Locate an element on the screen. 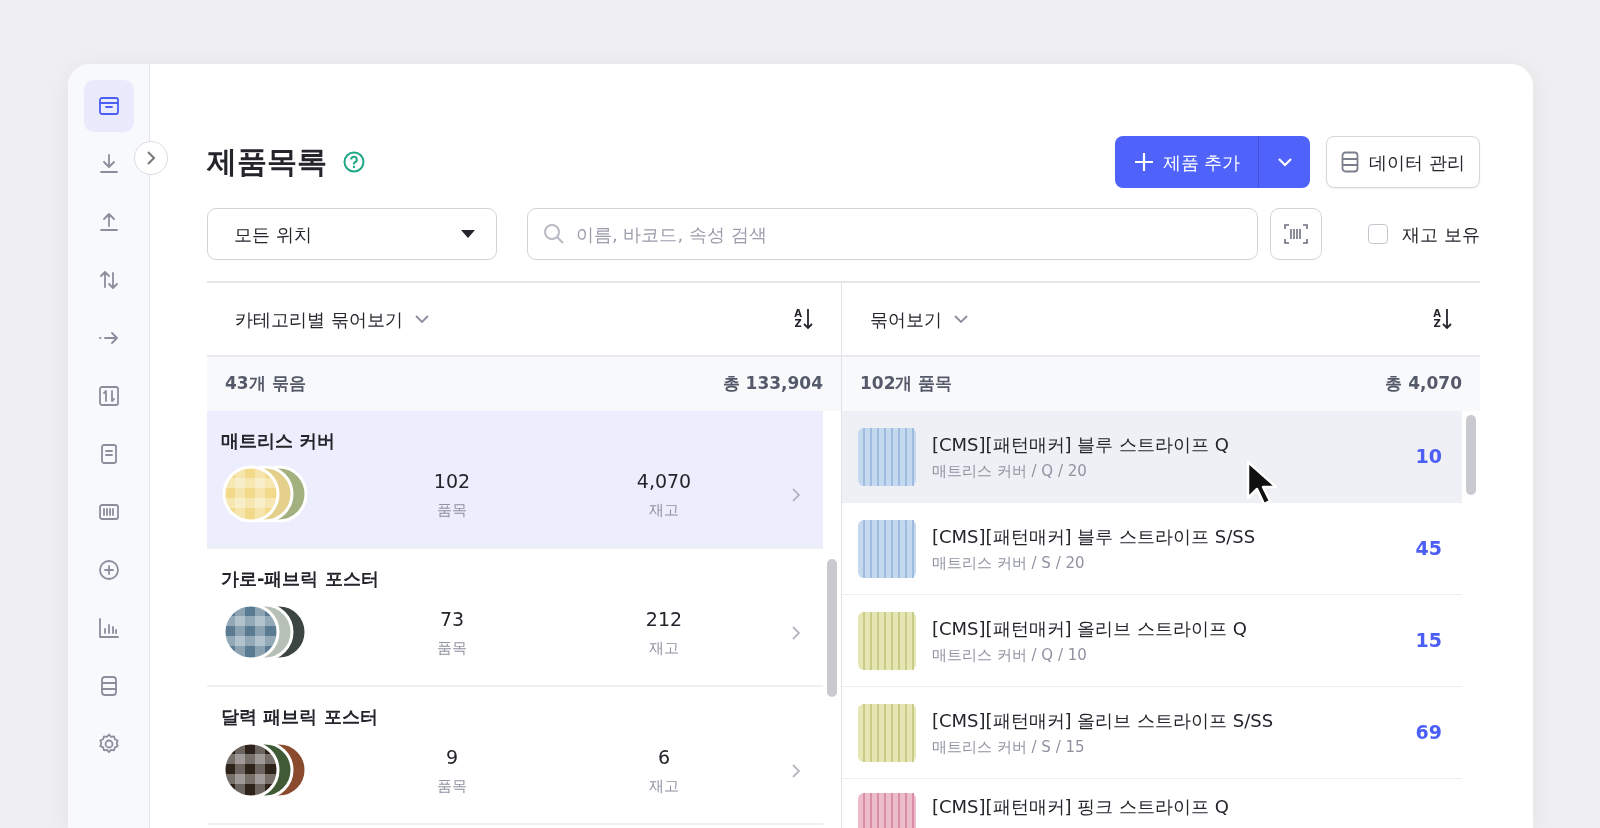 The image size is (1600, 828). product-row: [CMS][패턴매커] 핑크 스트라이프 Q is located at coordinates (1152, 803).